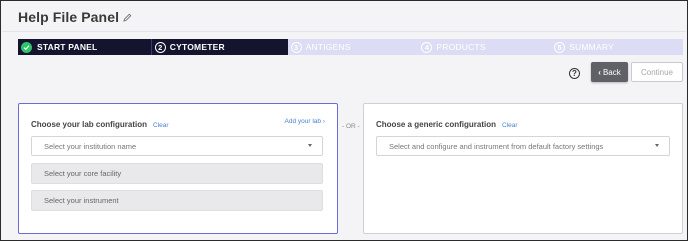 The height and width of the screenshot is (241, 688). I want to click on step-label: START PANEL, so click(67, 47).